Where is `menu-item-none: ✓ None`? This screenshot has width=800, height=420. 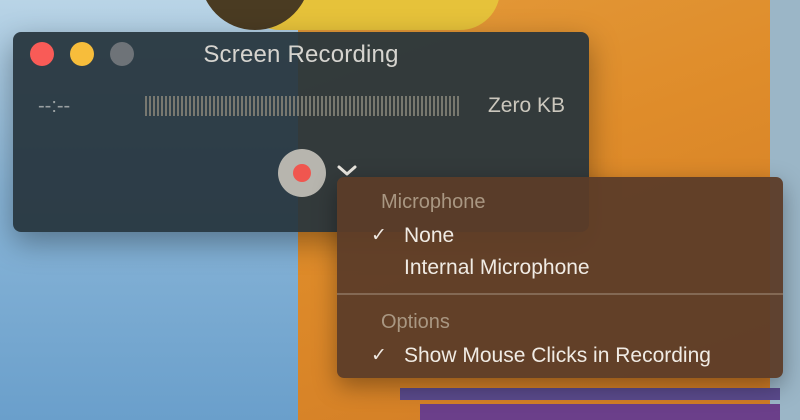 menu-item-none: ✓ None is located at coordinates (560, 235).